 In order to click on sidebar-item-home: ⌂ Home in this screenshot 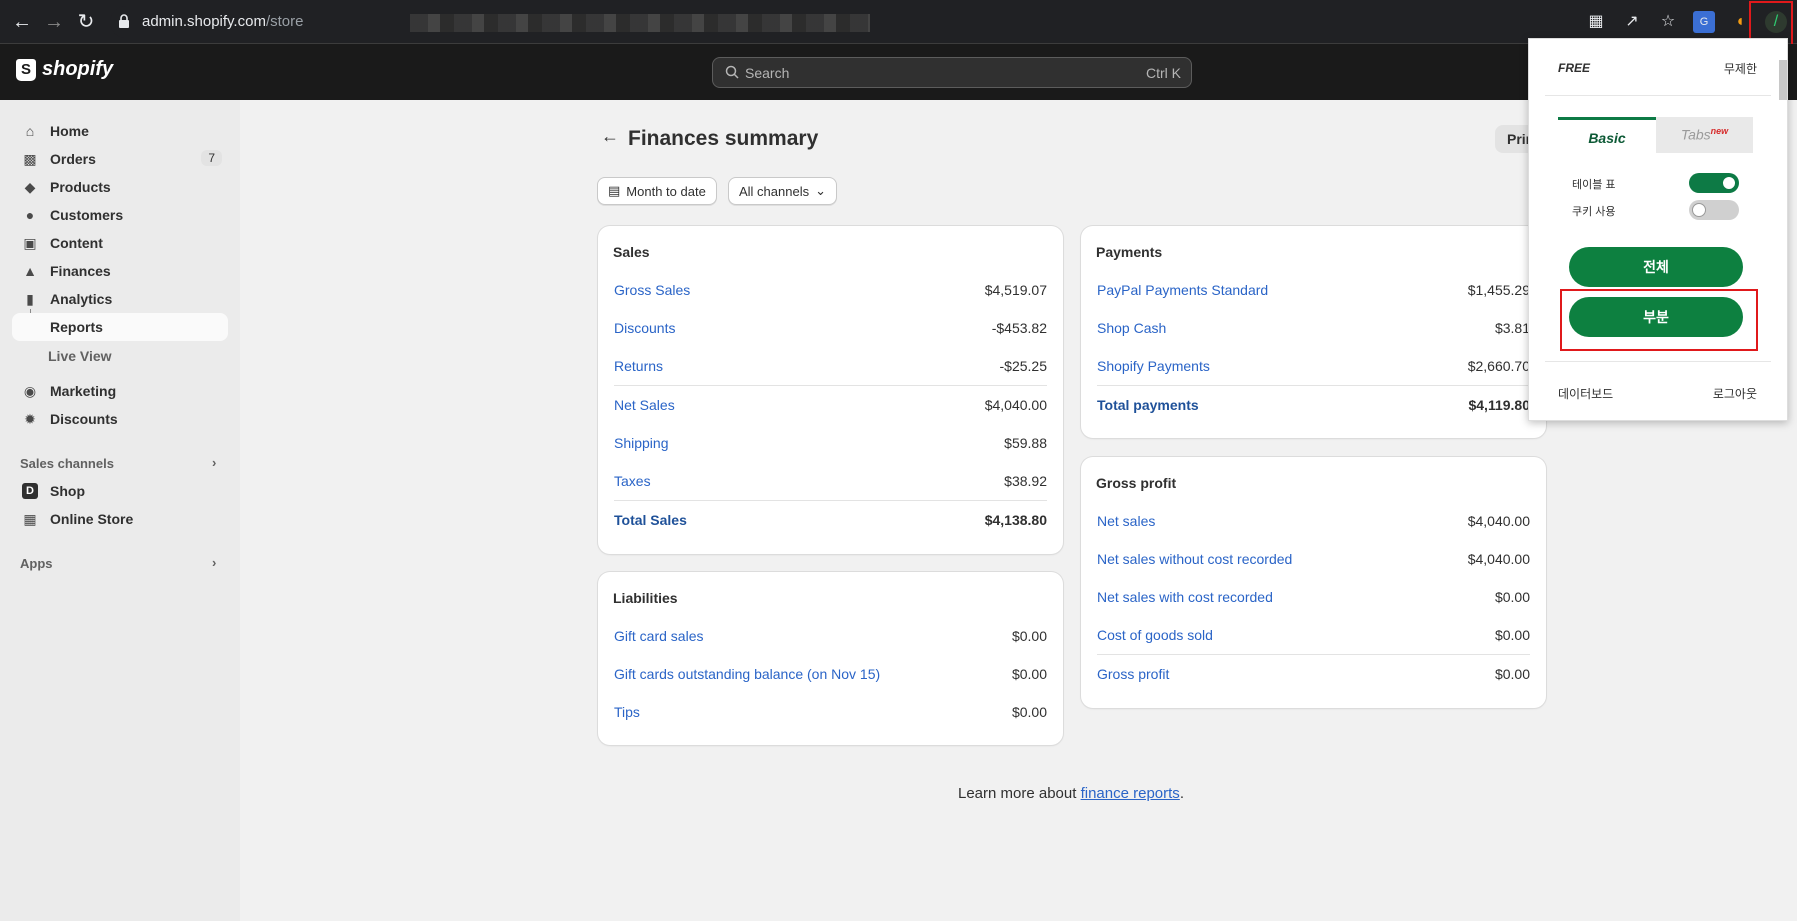, I will do `click(120, 131)`.